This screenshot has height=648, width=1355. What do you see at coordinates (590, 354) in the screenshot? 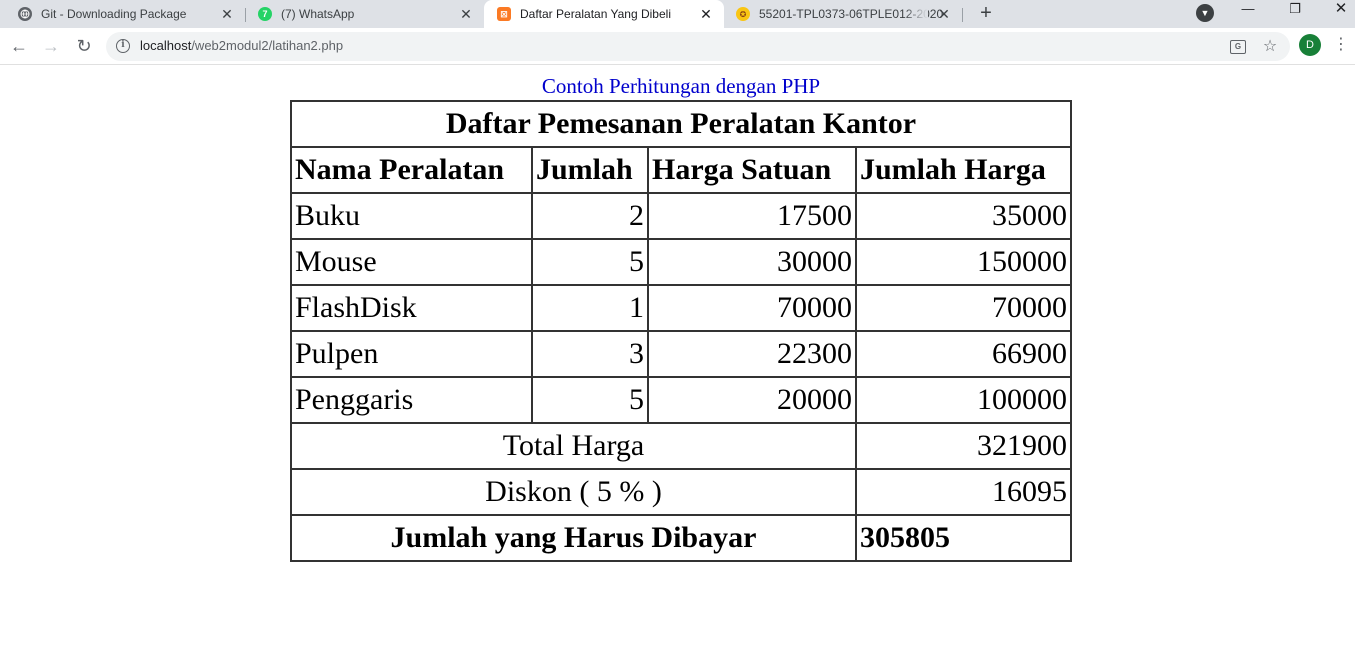
I see `item-quantity: 3` at bounding box center [590, 354].